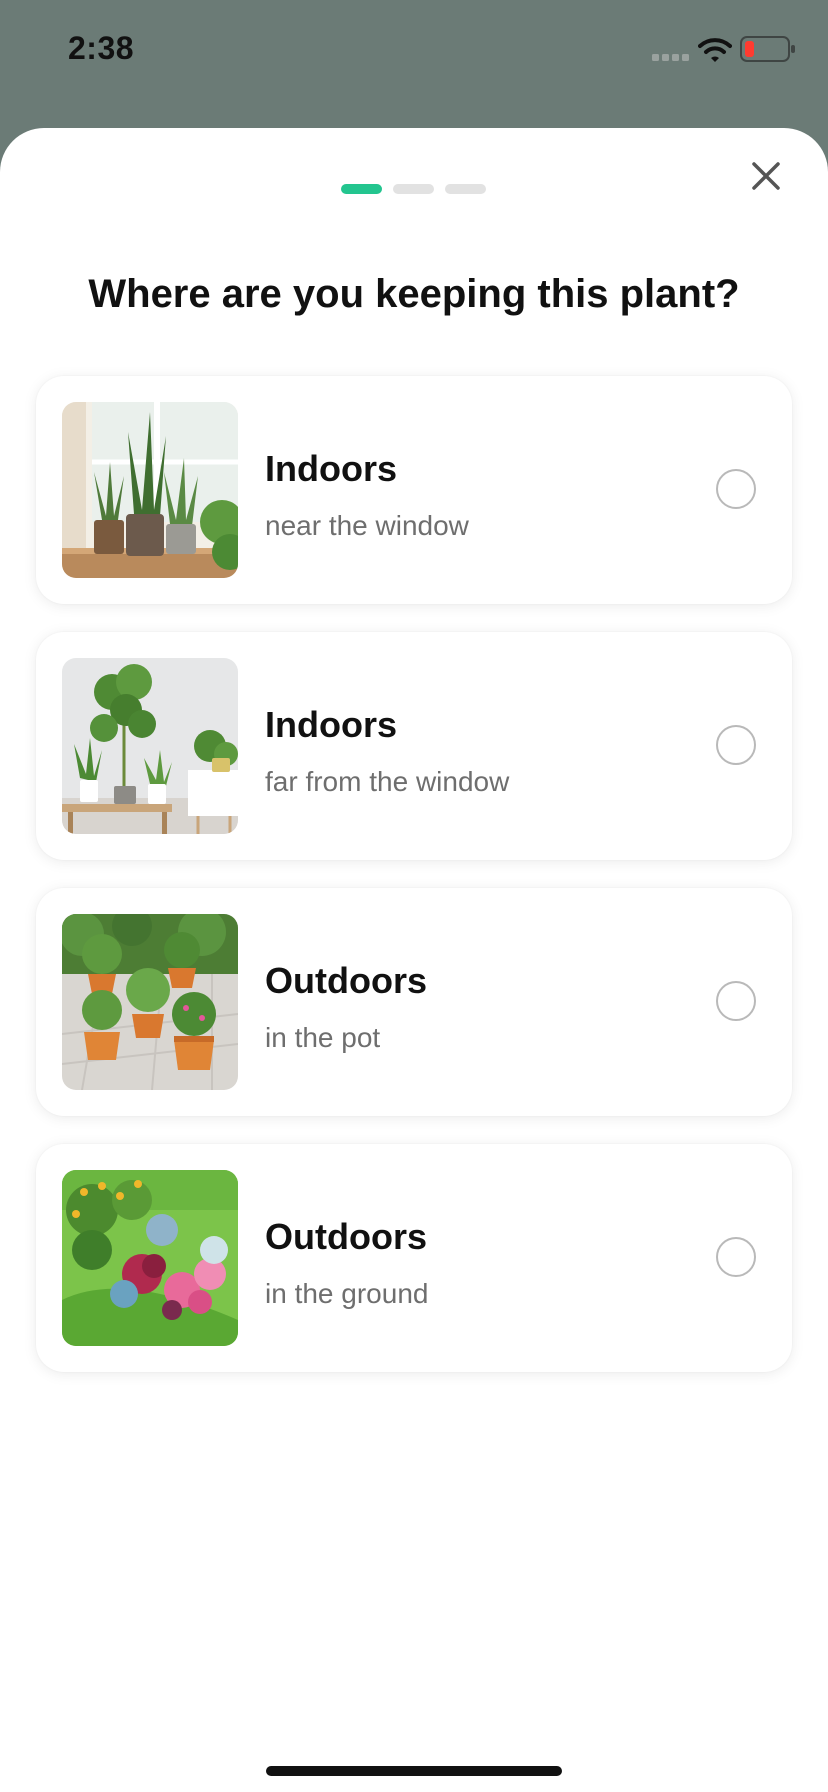  What do you see at coordinates (347, 1293) in the screenshot?
I see `option-subtitle: in the ground` at bounding box center [347, 1293].